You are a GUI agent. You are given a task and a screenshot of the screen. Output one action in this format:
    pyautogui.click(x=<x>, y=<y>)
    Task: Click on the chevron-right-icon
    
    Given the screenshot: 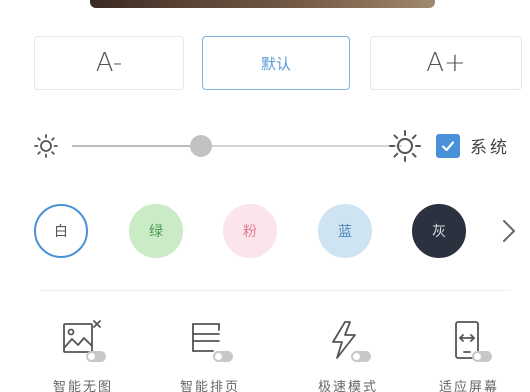 What is the action you would take?
    pyautogui.click(x=509, y=231)
    